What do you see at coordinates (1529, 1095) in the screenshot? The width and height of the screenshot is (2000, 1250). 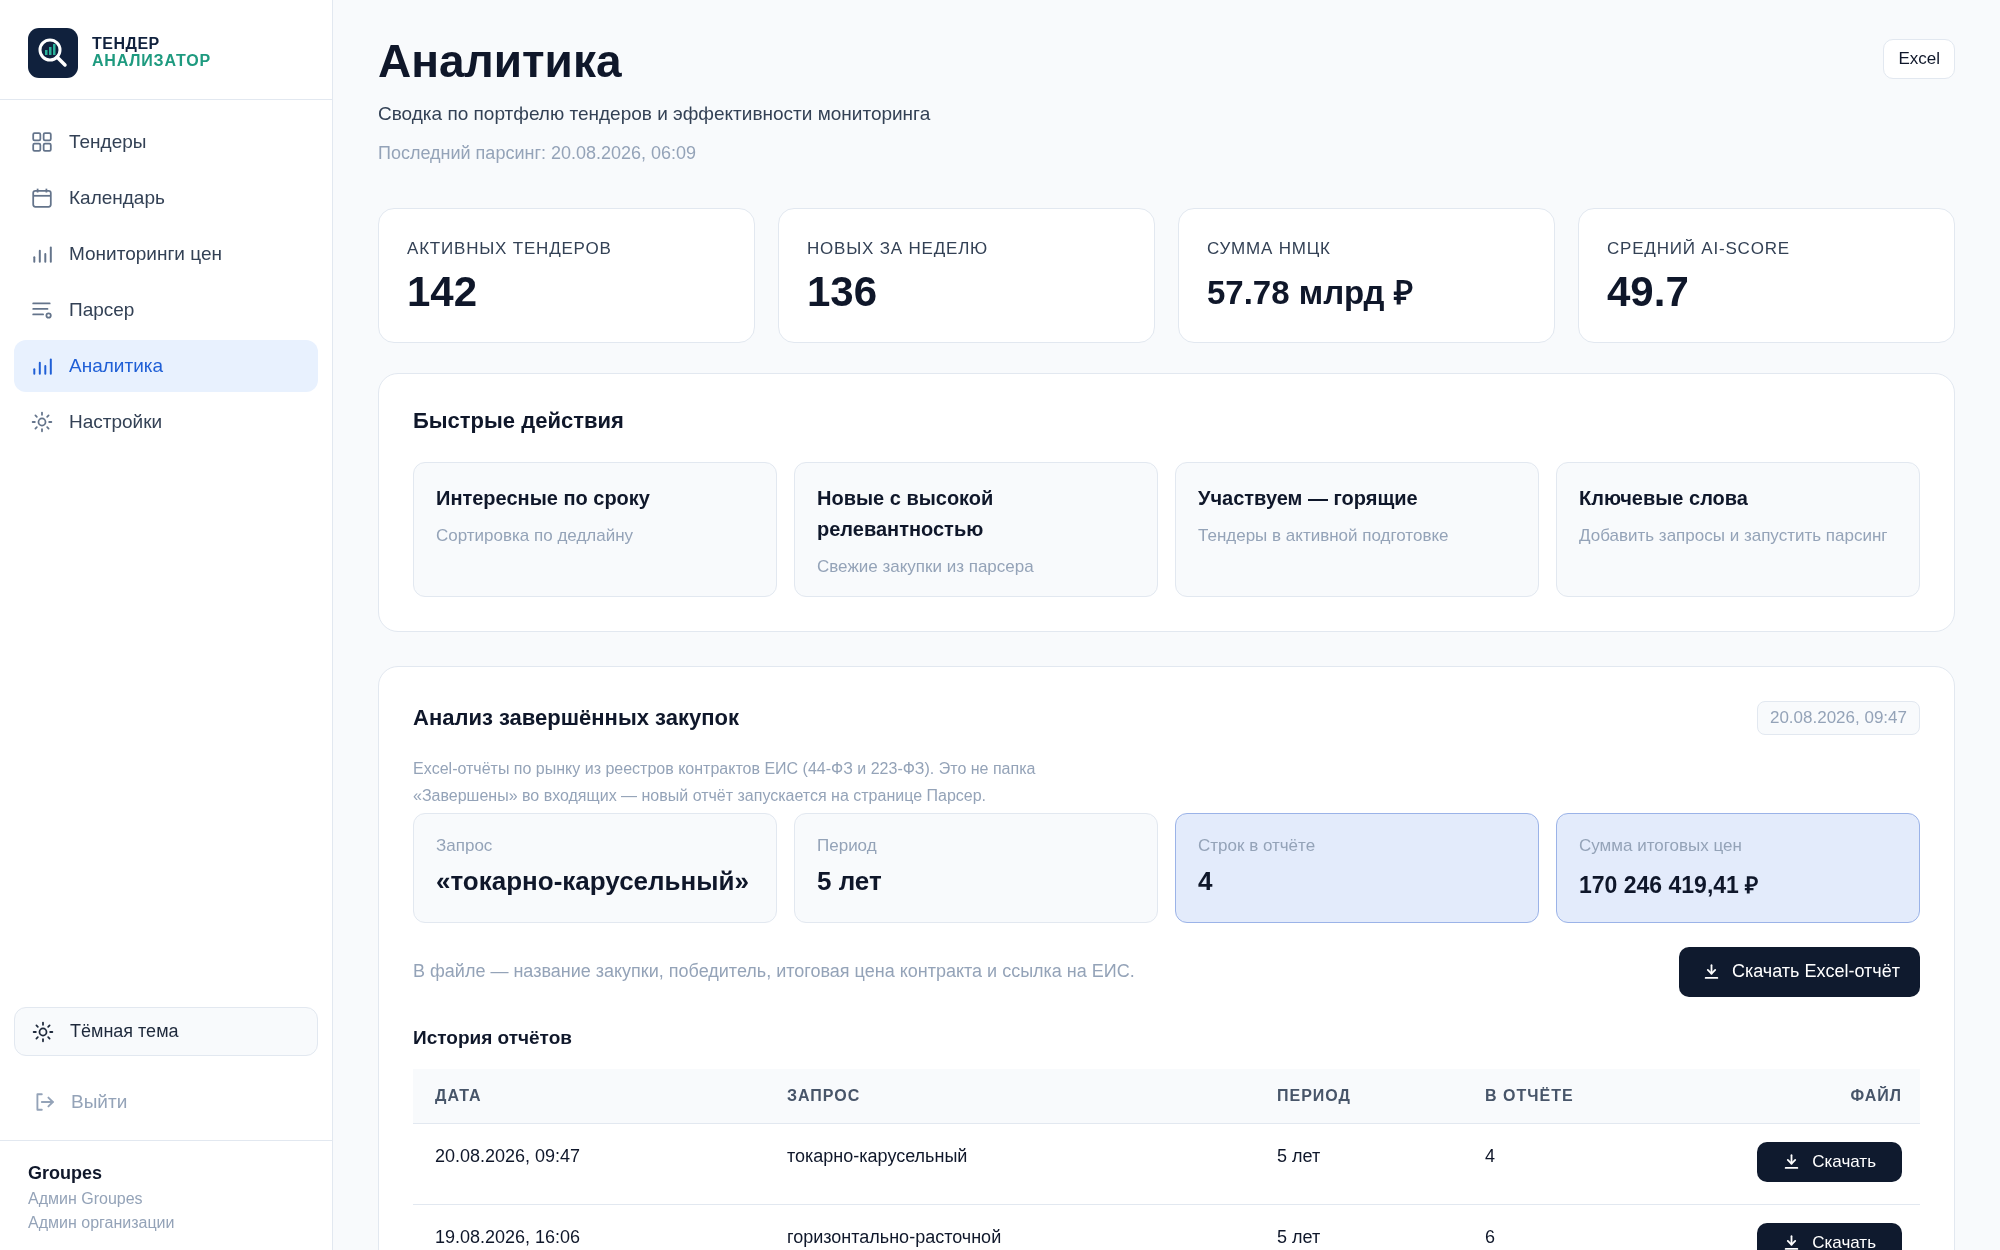 I see `column-header: В ОТЧЁТЕ` at bounding box center [1529, 1095].